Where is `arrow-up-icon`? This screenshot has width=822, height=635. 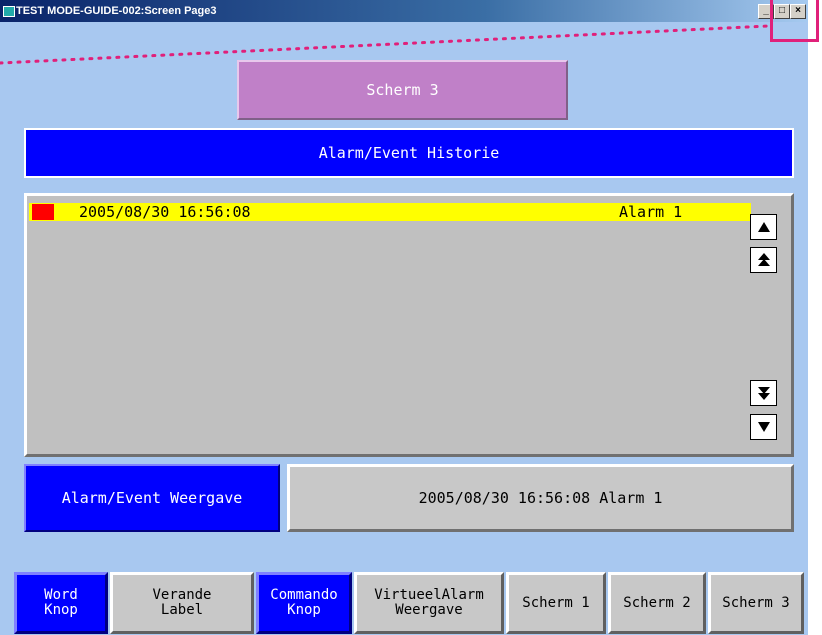 arrow-up-icon is located at coordinates (763, 227).